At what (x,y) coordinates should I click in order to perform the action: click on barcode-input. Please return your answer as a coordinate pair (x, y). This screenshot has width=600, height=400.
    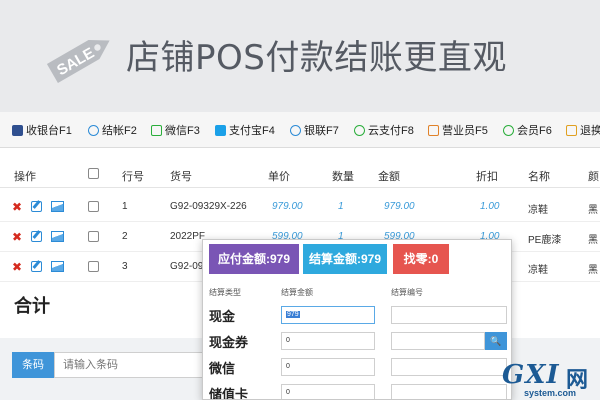
    Looking at the image, I should click on (129, 365).